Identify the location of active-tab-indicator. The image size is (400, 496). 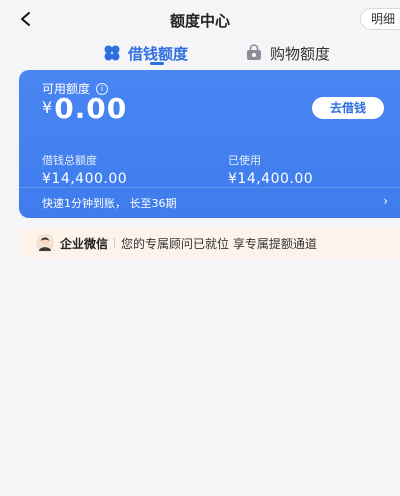
(157, 63).